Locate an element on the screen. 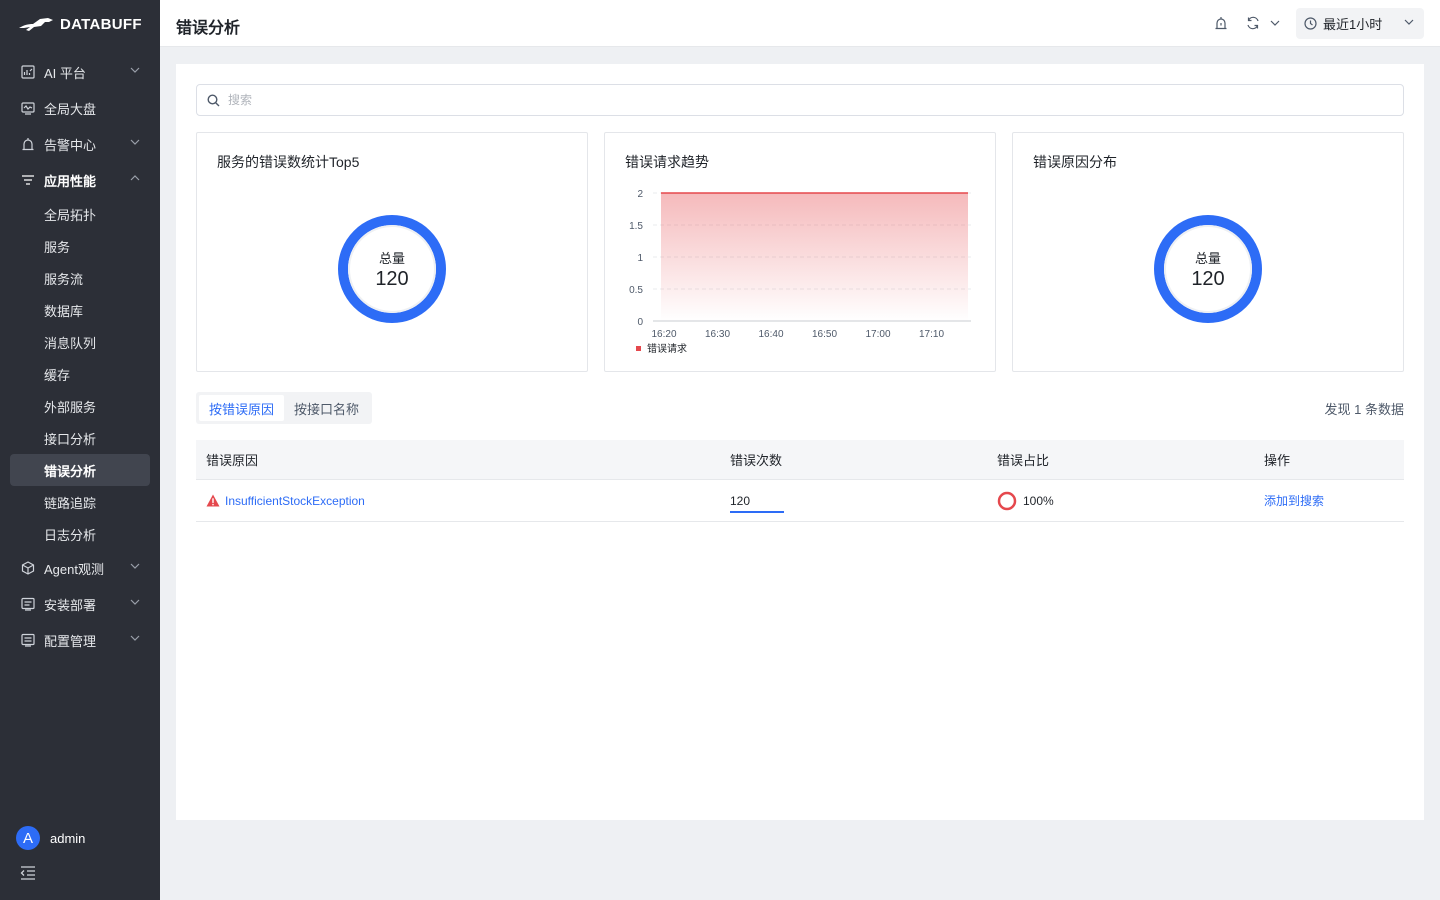 The width and height of the screenshot is (1440, 900). sub-item-trace: 链路追踪 is located at coordinates (80, 502).